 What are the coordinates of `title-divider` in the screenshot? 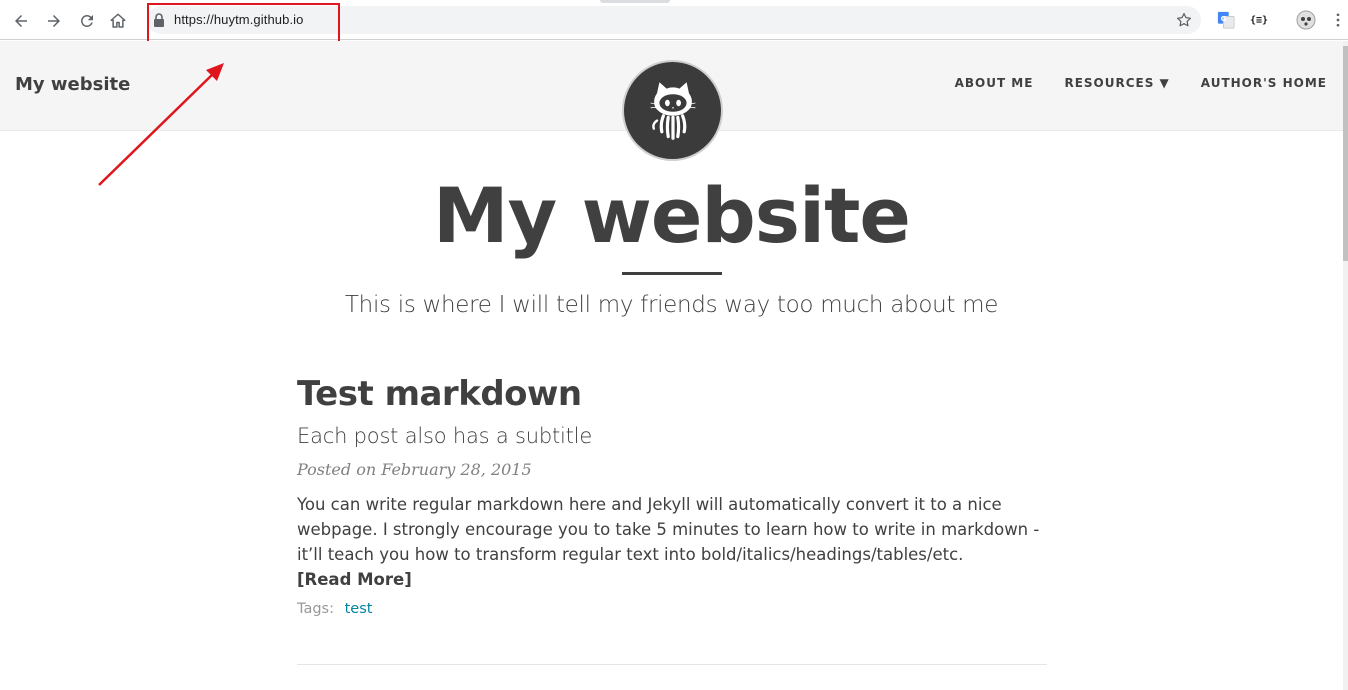 It's located at (672, 273).